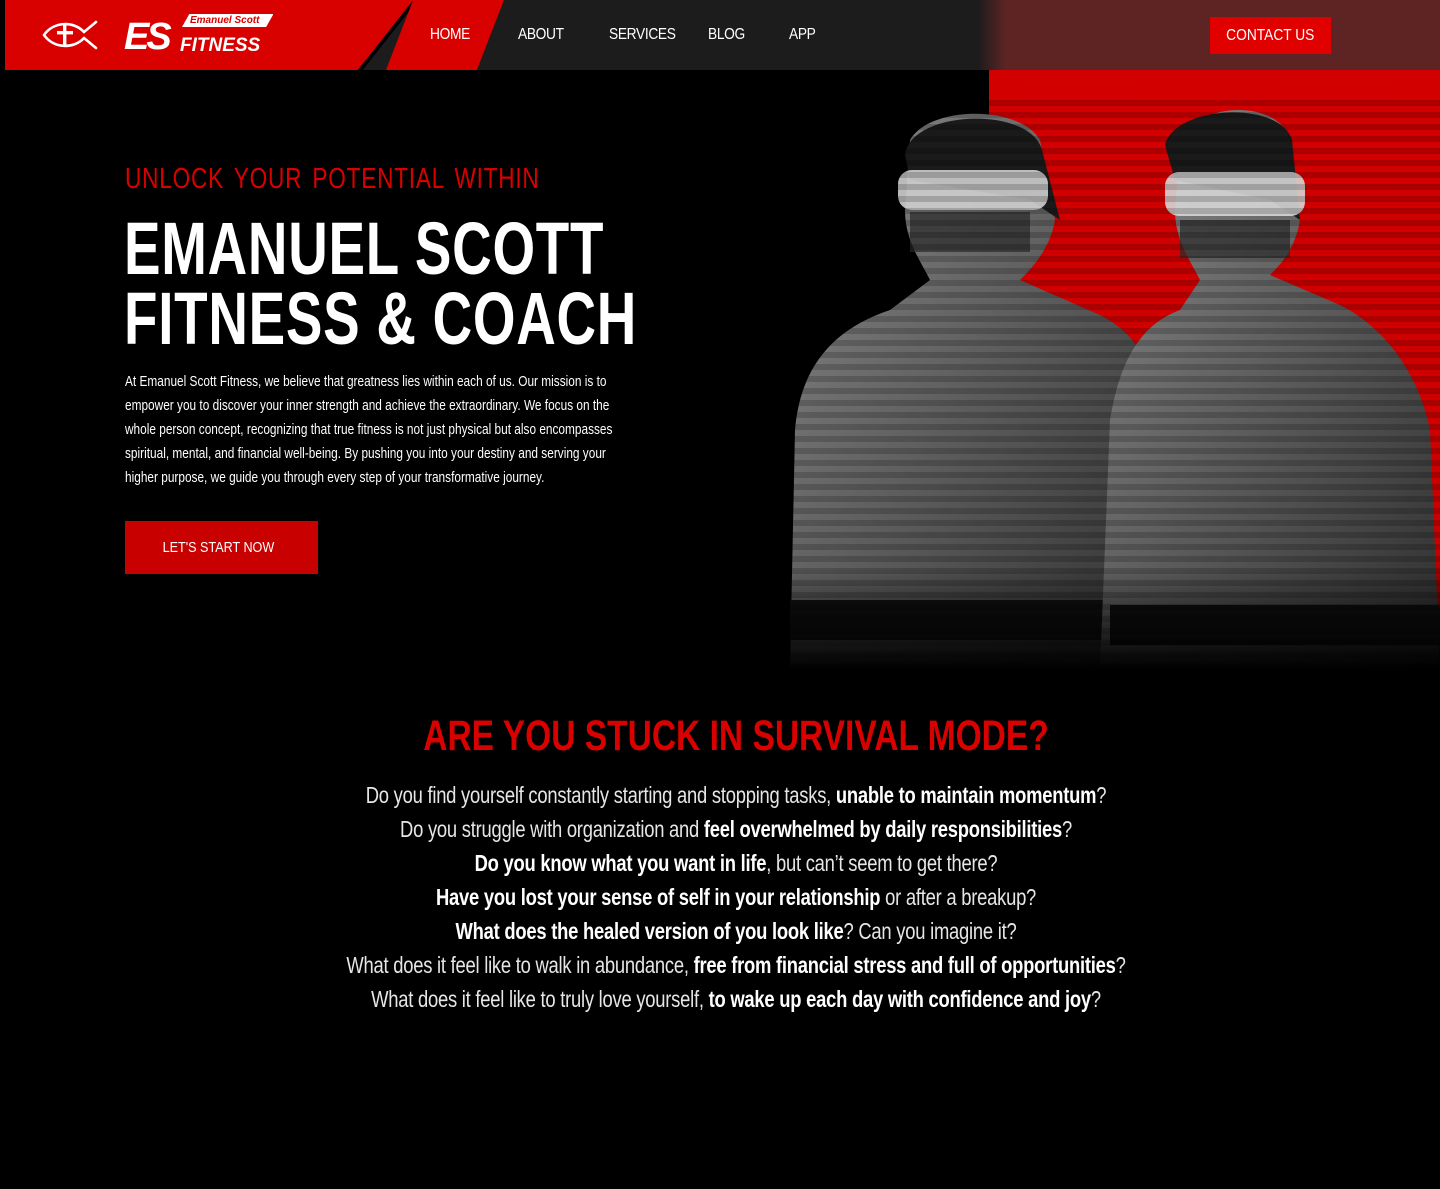  I want to click on nav-right-panel, so click(1209, 35).